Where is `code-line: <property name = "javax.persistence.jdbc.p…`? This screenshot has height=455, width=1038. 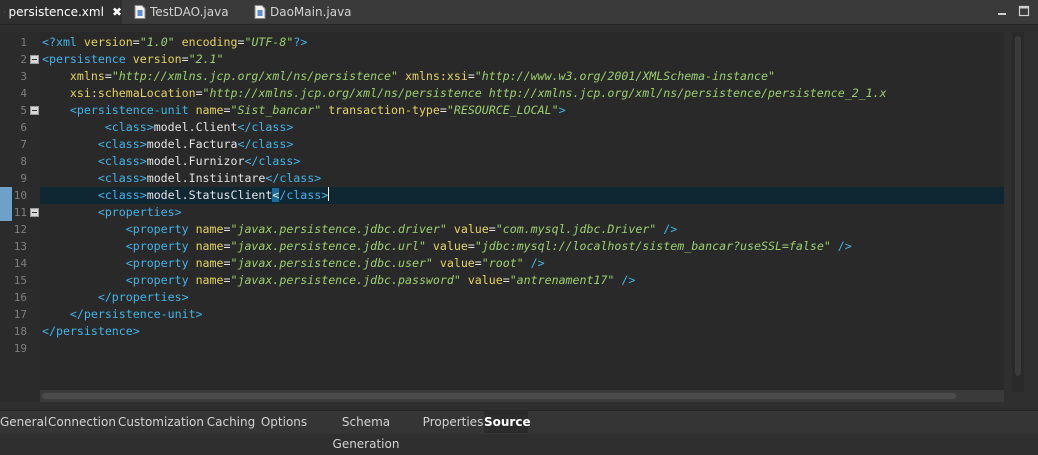
code-line: <property name = "javax.persistence.jdbc.p… is located at coordinates (522, 280).